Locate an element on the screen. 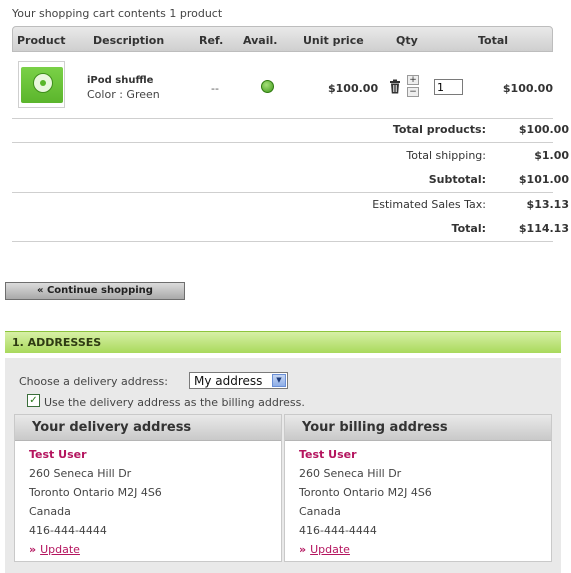 The height and width of the screenshot is (573, 571). grand-total-label: Total: is located at coordinates (468, 228).